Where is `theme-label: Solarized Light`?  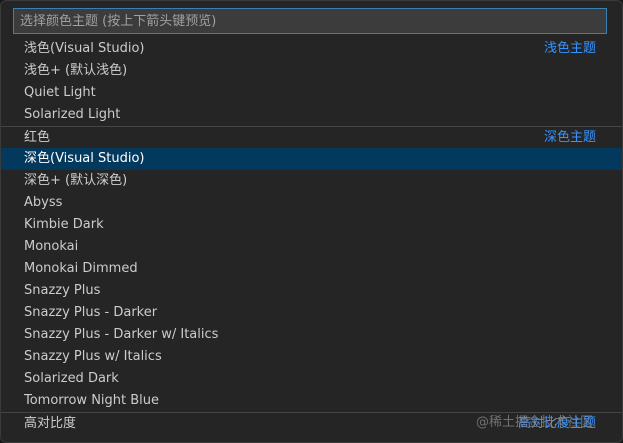 theme-label: Solarized Light is located at coordinates (72, 114).